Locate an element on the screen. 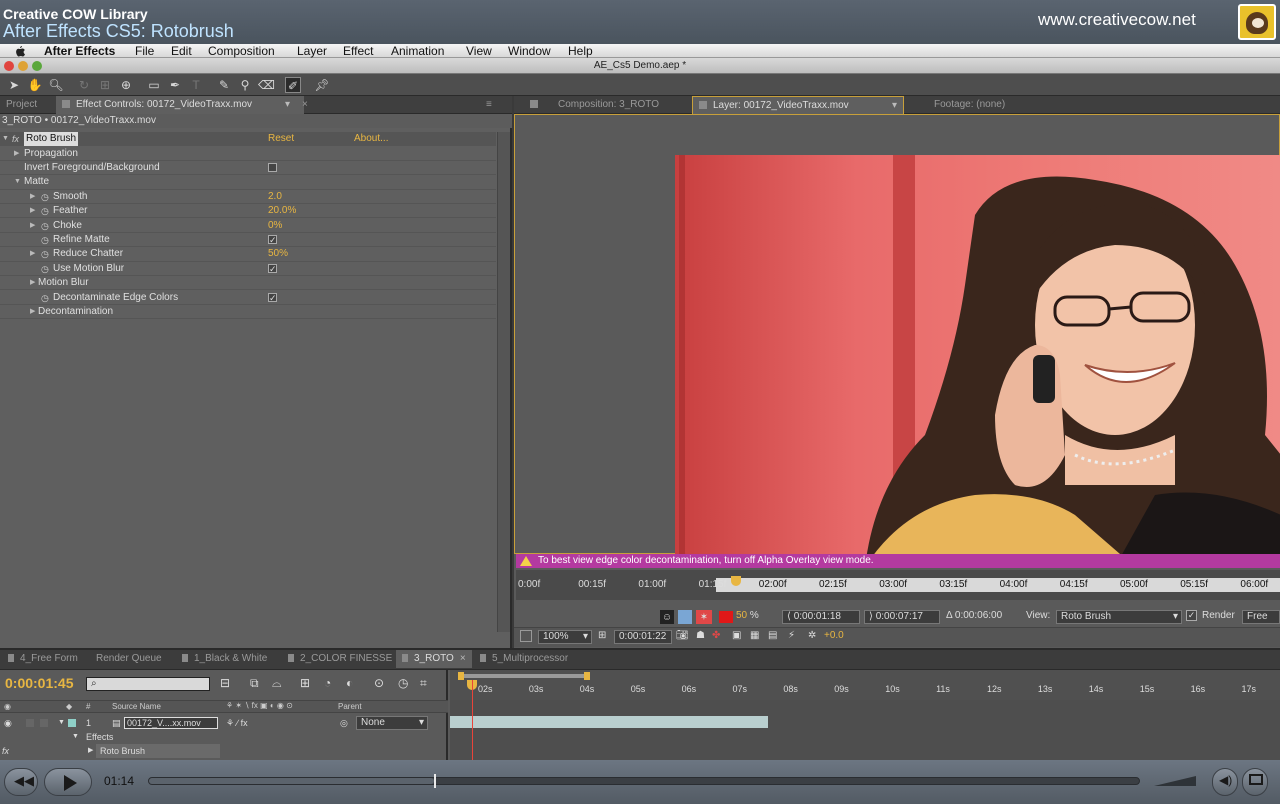 Image resolution: width=1280 pixels, height=804 pixels. pen-tool-icon: ✒ is located at coordinates (175, 85).